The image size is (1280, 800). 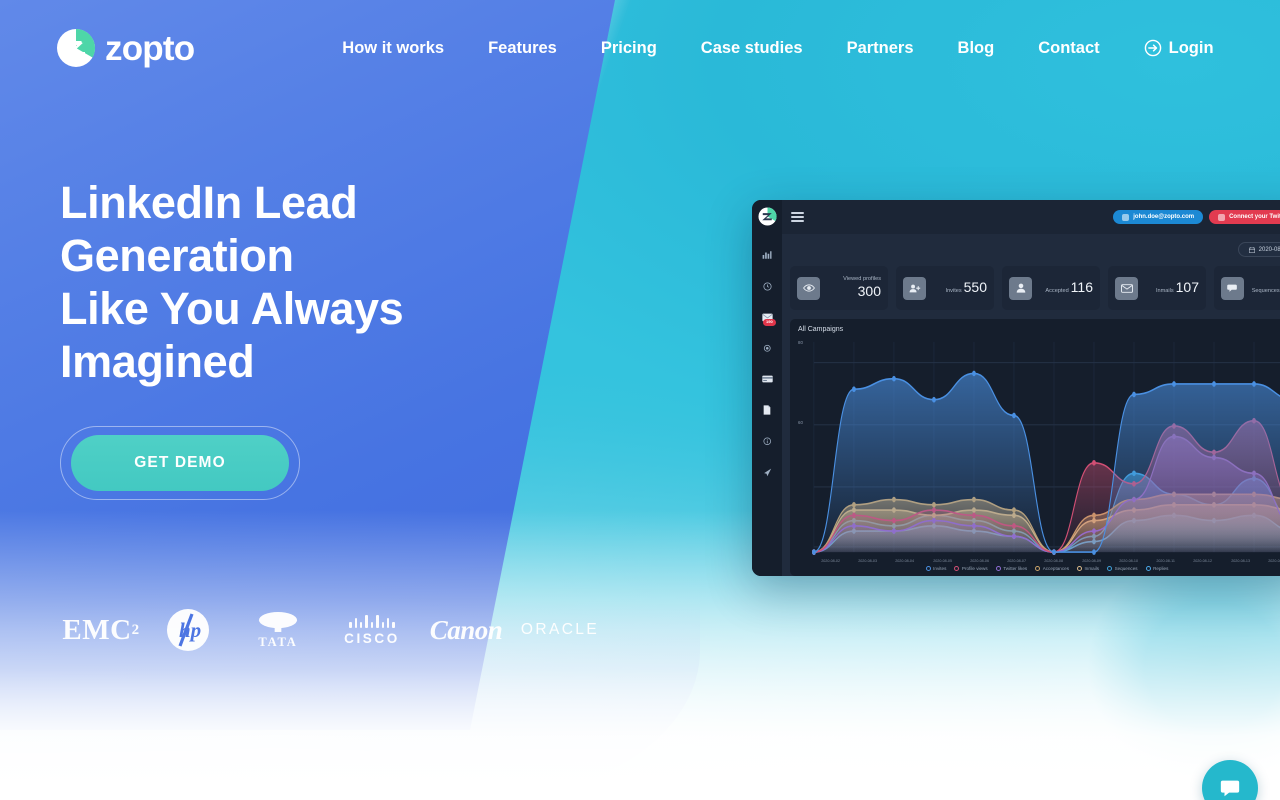 I want to click on x-tick-label: 2020-08-09, so click(x=1091, y=560).